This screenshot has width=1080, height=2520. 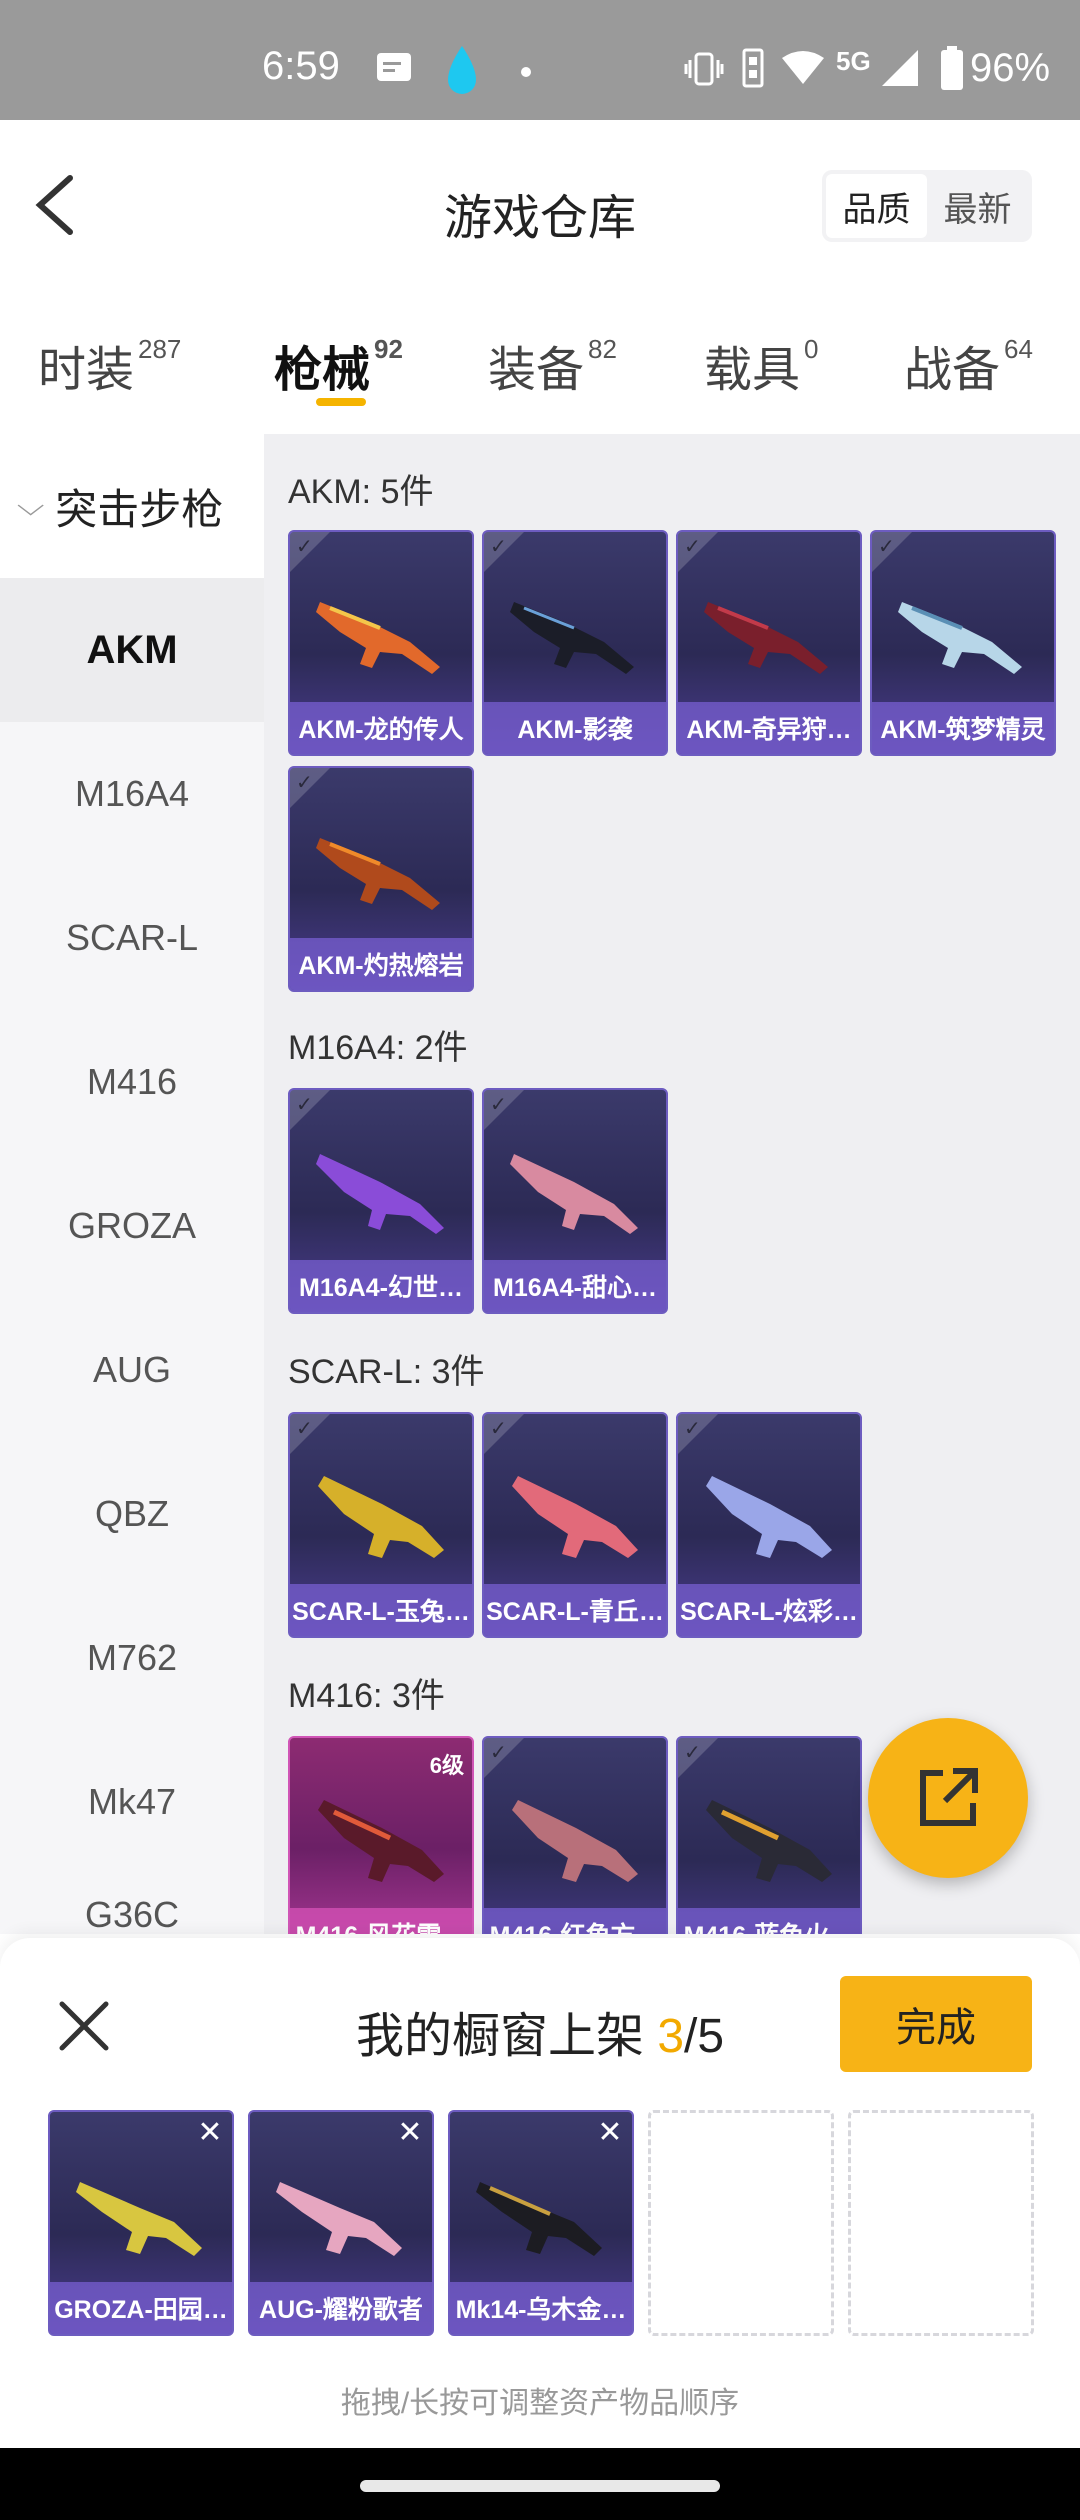 What do you see at coordinates (132, 794) in the screenshot?
I see `sidebar-item-m16a4: M16A4` at bounding box center [132, 794].